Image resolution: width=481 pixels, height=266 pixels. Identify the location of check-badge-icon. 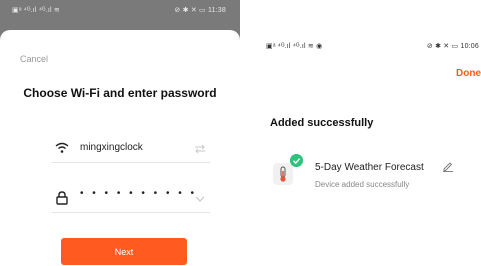
(296, 160).